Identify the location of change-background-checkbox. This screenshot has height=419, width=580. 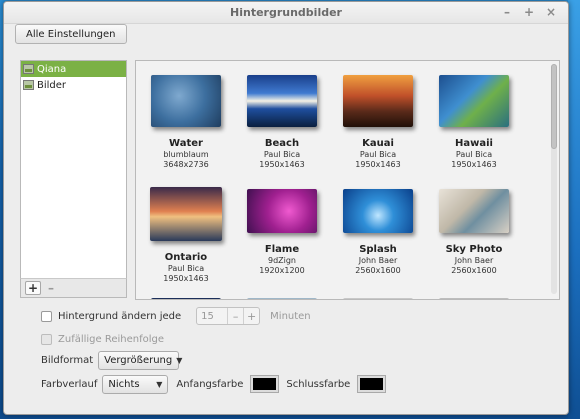
(46, 316).